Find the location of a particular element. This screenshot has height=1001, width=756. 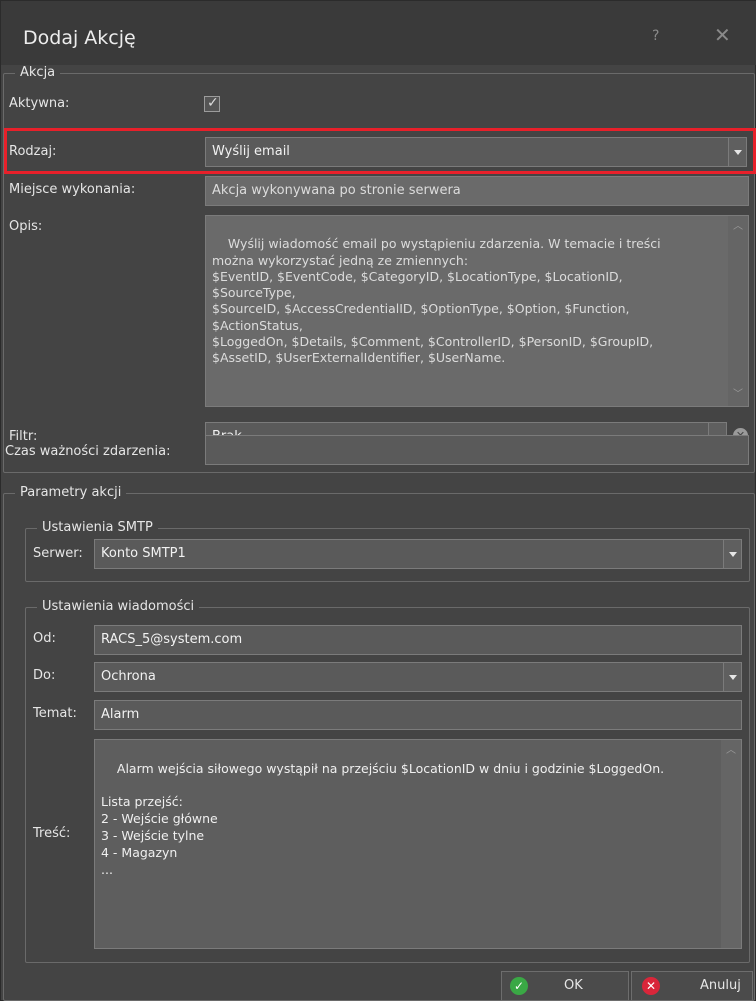

from-field-value: RACS_5@system.com is located at coordinates (172, 639).